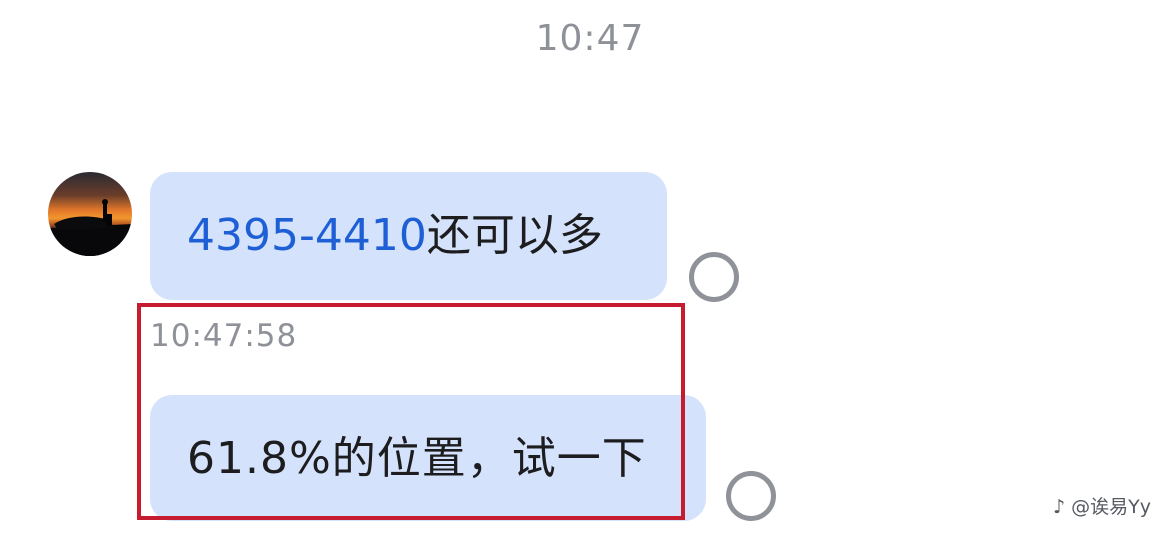  What do you see at coordinates (224, 336) in the screenshot?
I see `message-timestamp: 10:47:58` at bounding box center [224, 336].